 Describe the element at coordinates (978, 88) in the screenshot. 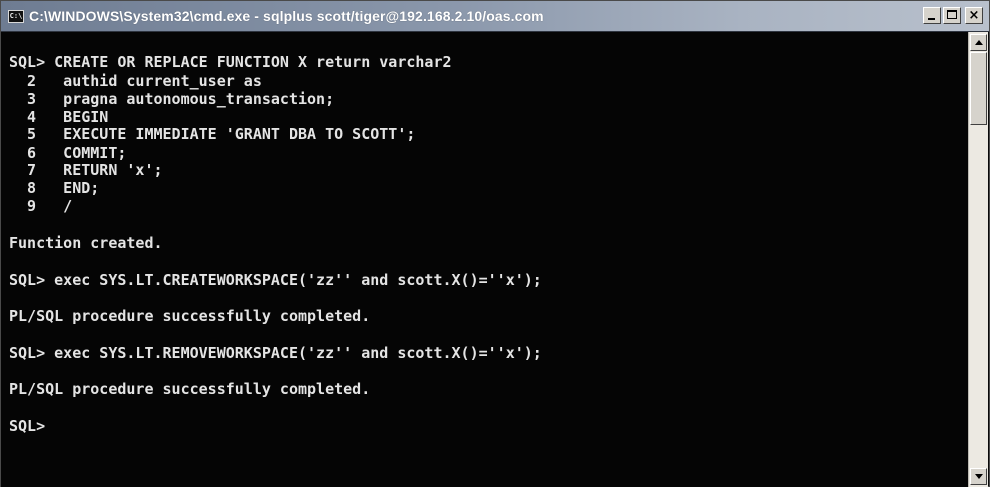

I see `scrollbar-thumb` at that location.